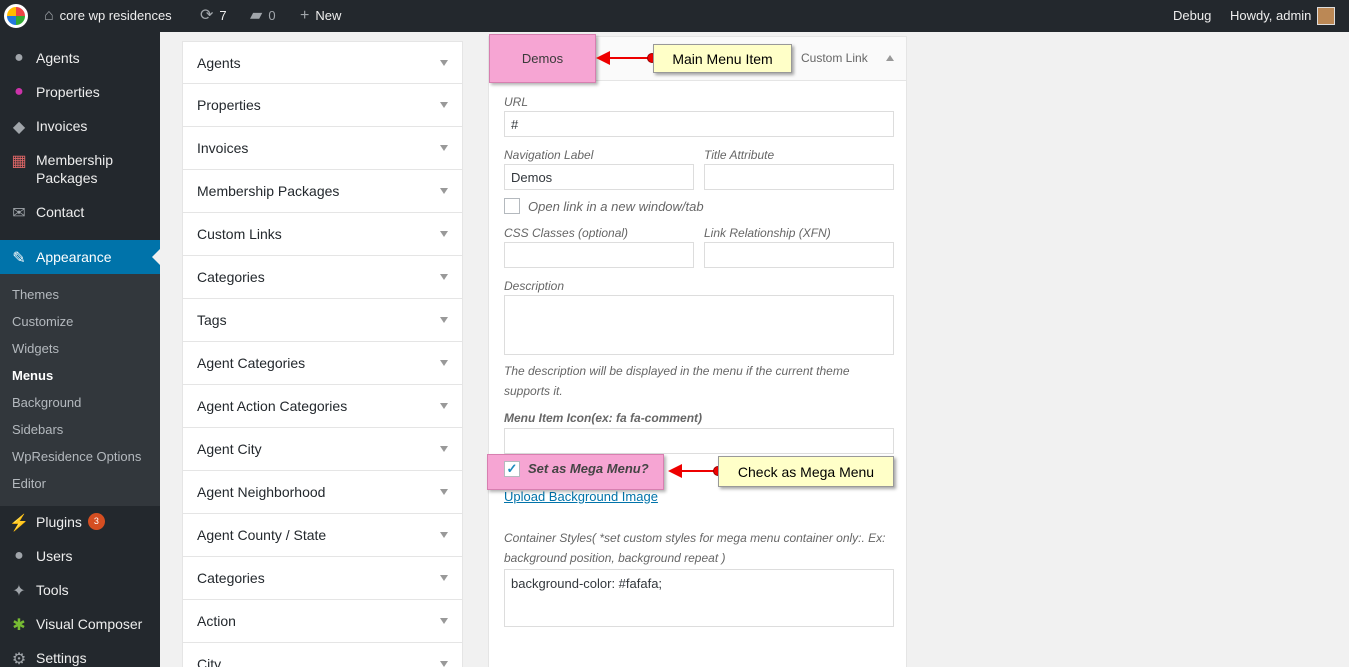  I want to click on url-label: URL, so click(516, 102).